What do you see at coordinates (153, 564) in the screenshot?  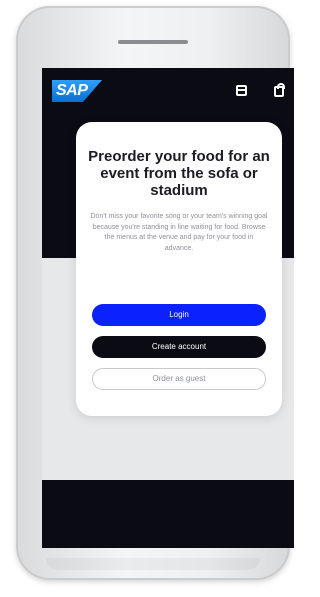 I see `phone-bottom-edge` at bounding box center [153, 564].